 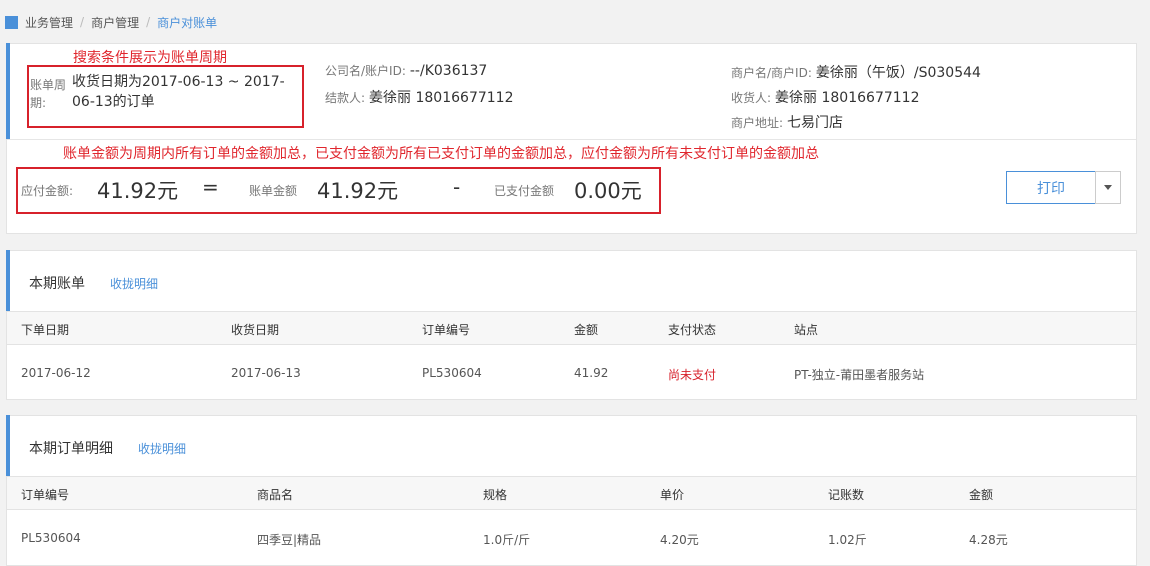 What do you see at coordinates (495, 495) in the screenshot?
I see `column-header: 规格` at bounding box center [495, 495].